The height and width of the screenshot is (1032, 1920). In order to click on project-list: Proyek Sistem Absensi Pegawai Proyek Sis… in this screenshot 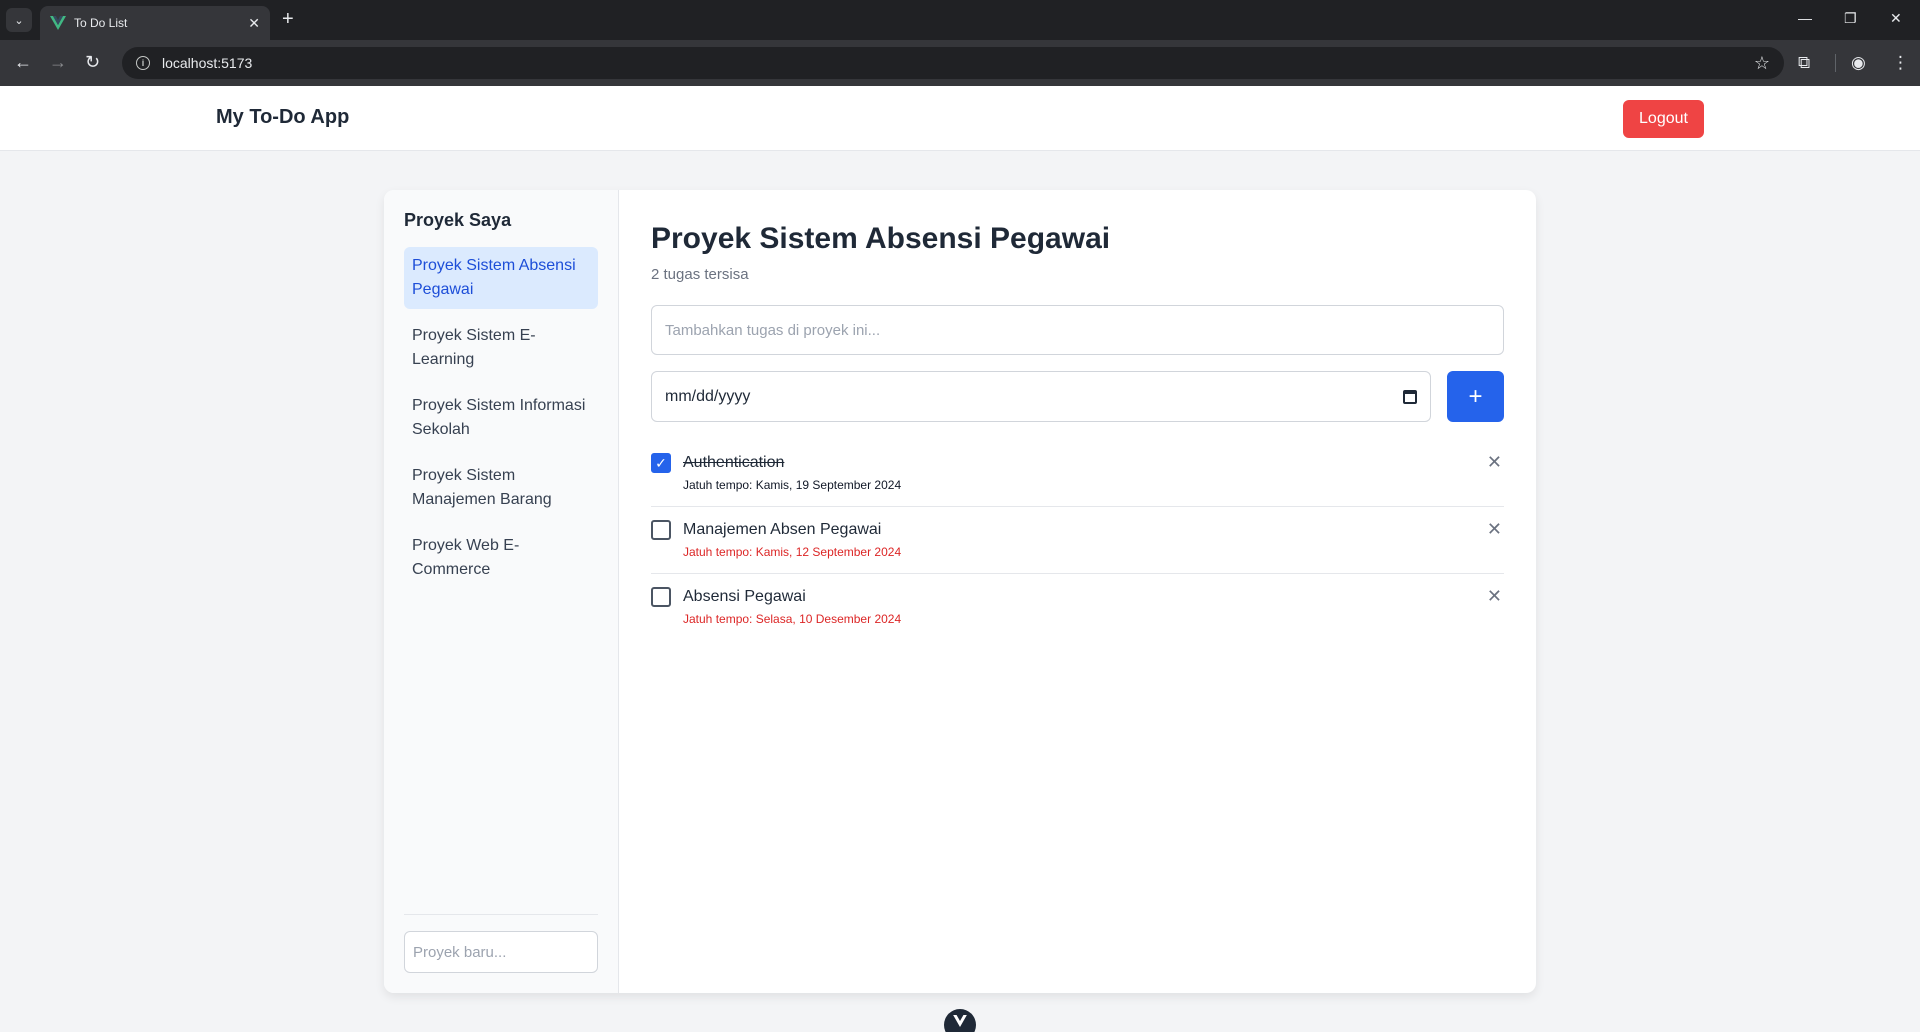, I will do `click(501, 418)`.